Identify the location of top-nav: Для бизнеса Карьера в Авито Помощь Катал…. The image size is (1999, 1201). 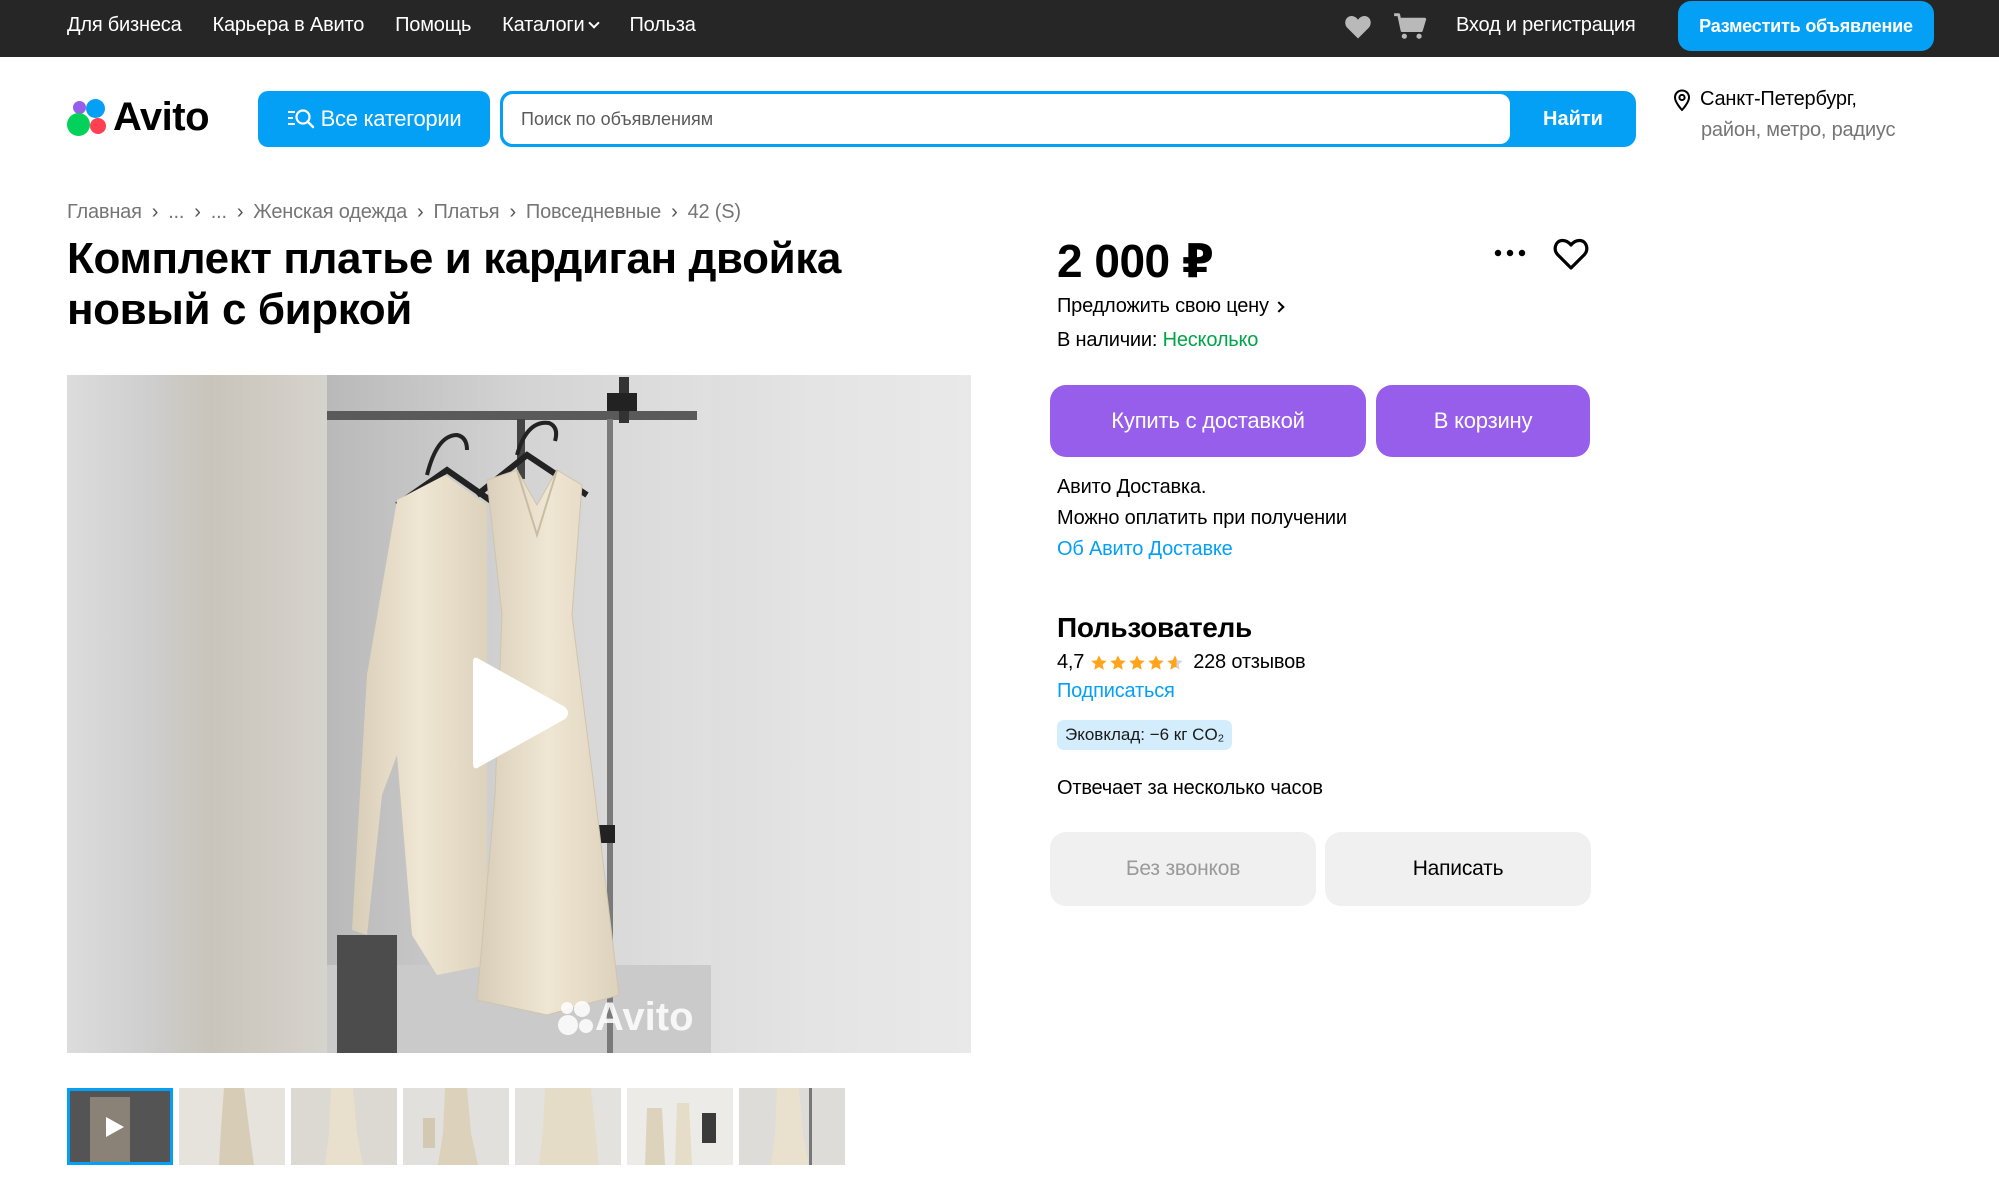
(397, 25).